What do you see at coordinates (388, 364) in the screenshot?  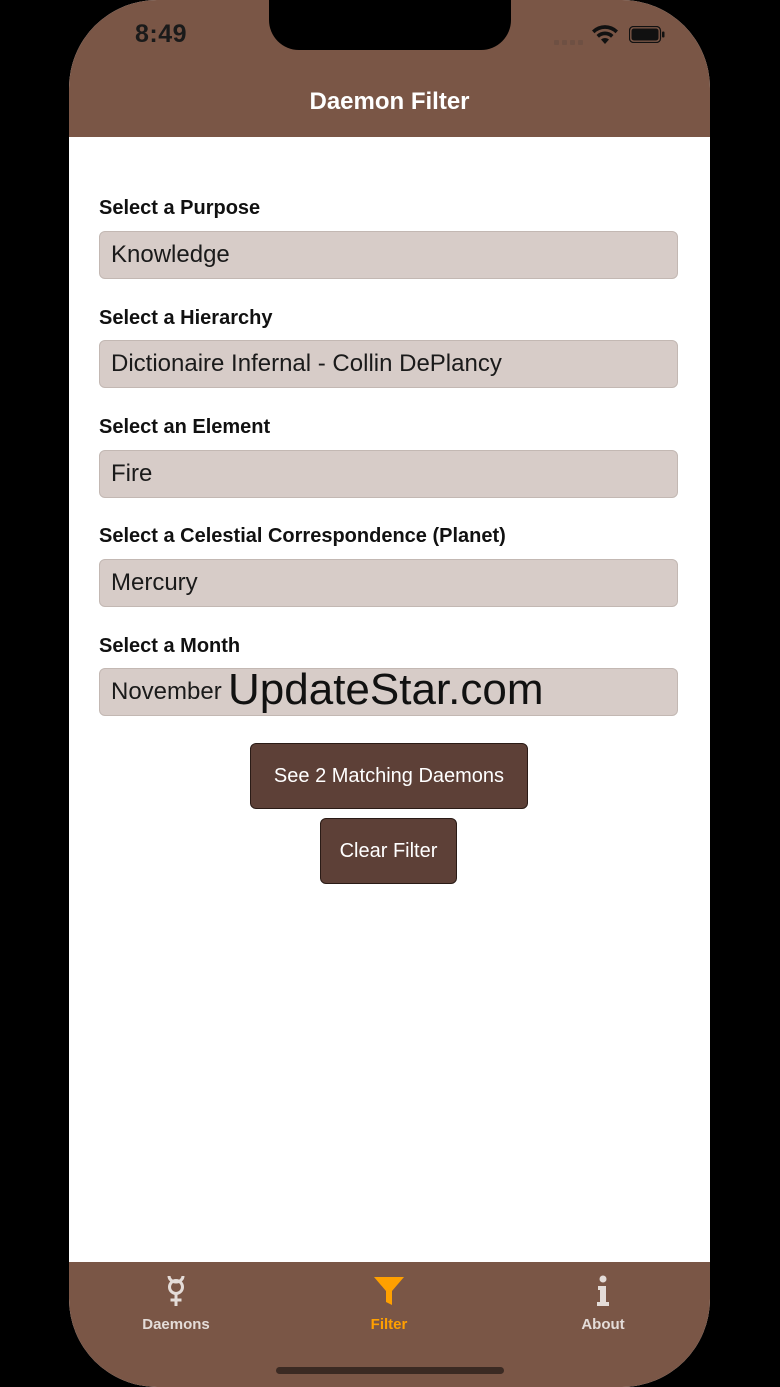 I see `hierarchy-select: Dictionaire Infernal - Collin DePlancy` at bounding box center [388, 364].